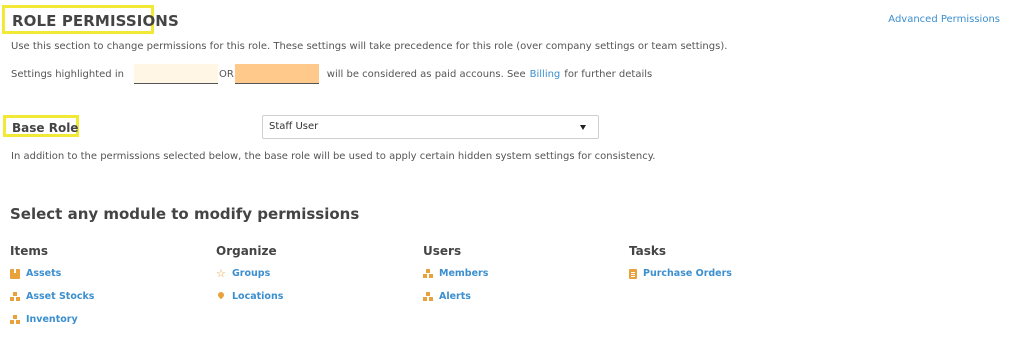 This screenshot has height=349, width=1024. Describe the element at coordinates (276, 74) in the screenshot. I see `dark-highlight-swatch` at that location.